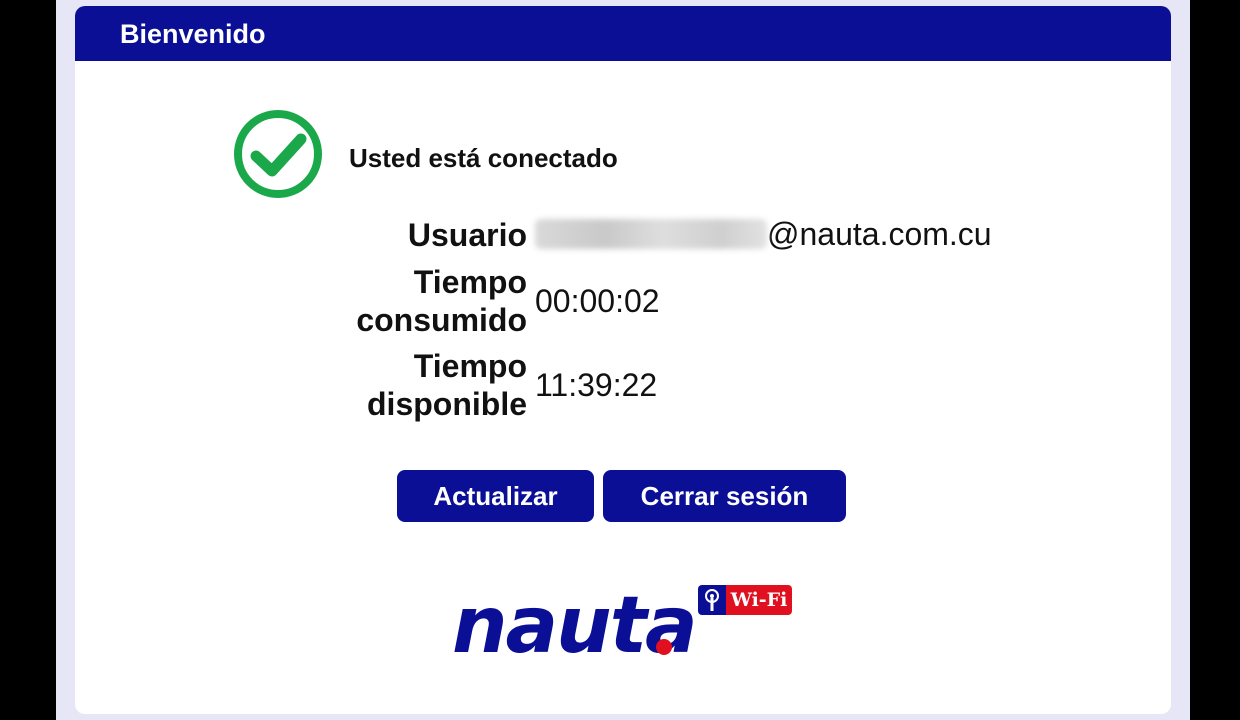  I want to click on wifi-label: Wi-Fi, so click(759, 600).